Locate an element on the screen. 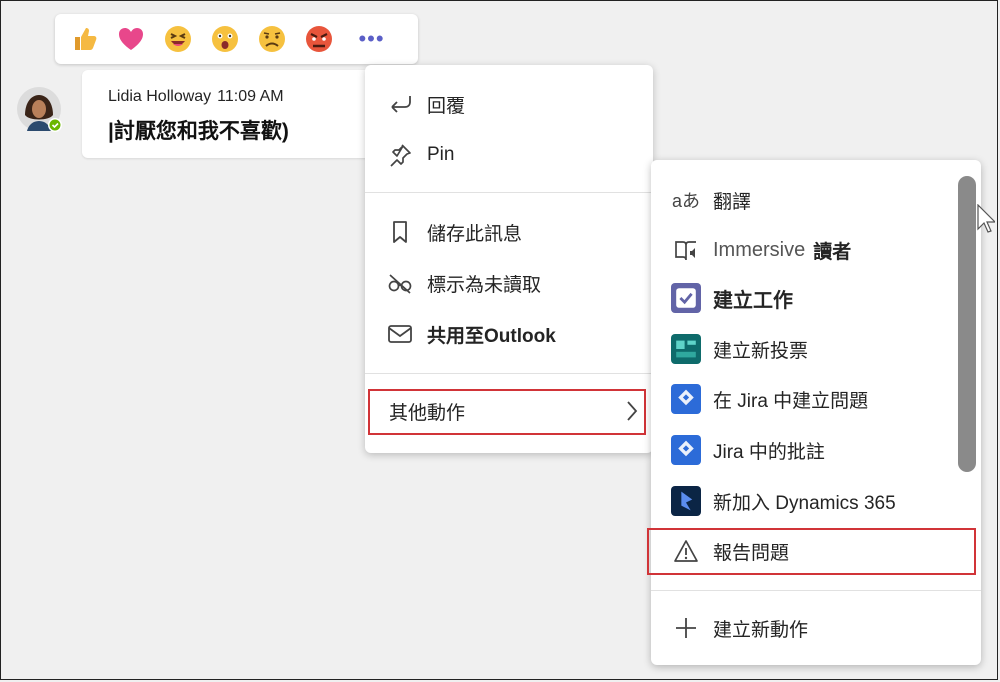  mark-unread-menu-item: 標示為未讀取 is located at coordinates (463, 283).